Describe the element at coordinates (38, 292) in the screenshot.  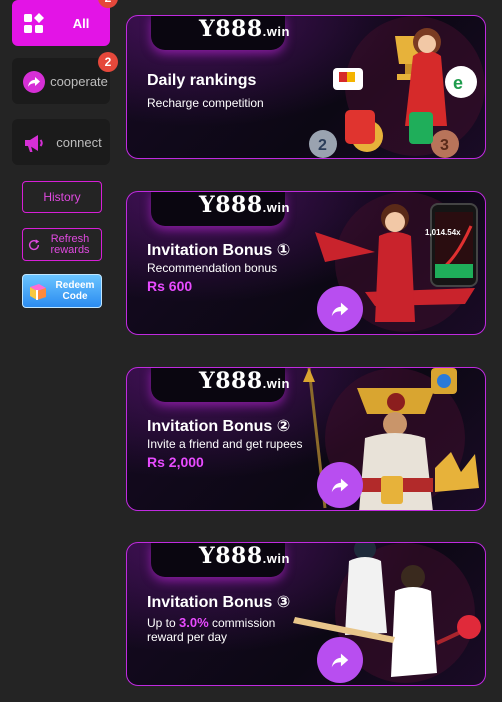
I see `gift-icon` at that location.